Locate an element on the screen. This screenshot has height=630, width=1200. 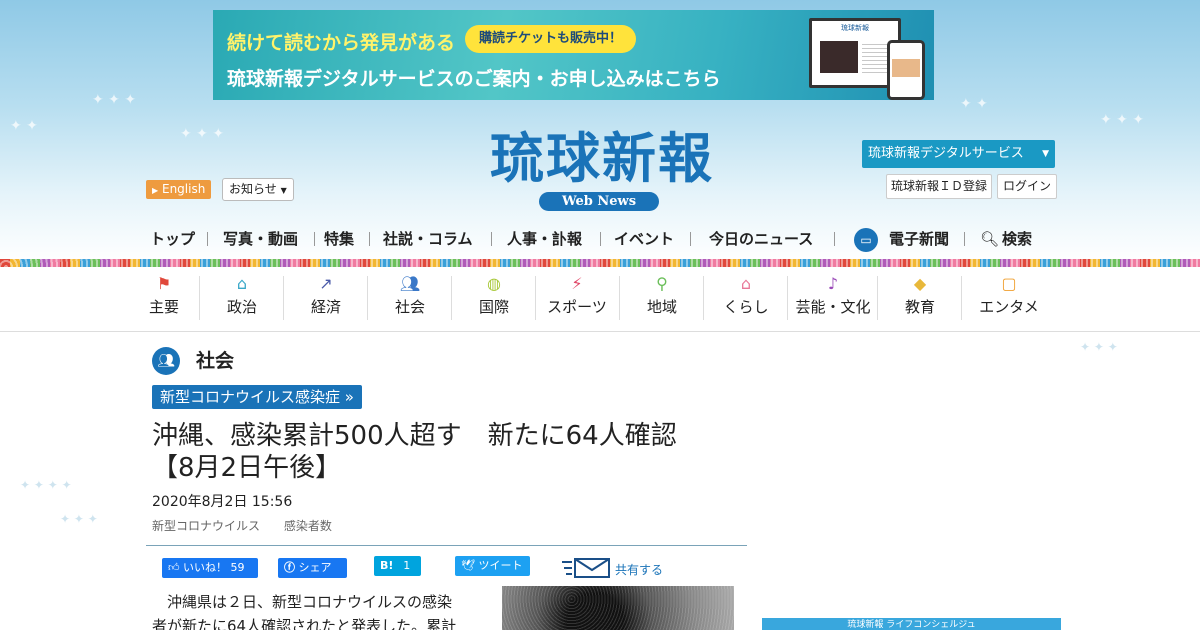
english-button: ▶ English is located at coordinates (179, 189).